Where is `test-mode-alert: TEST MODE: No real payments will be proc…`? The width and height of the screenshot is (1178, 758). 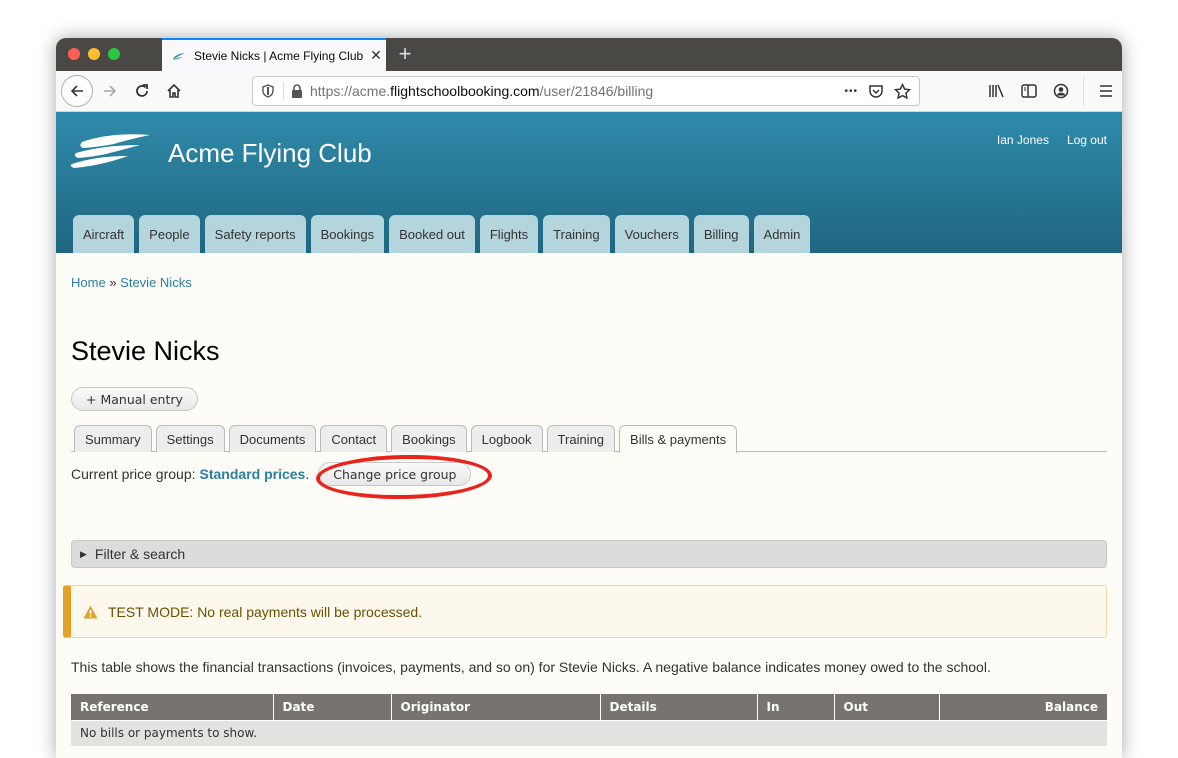
test-mode-alert: TEST MODE: No real payments will be proc… is located at coordinates (585, 611).